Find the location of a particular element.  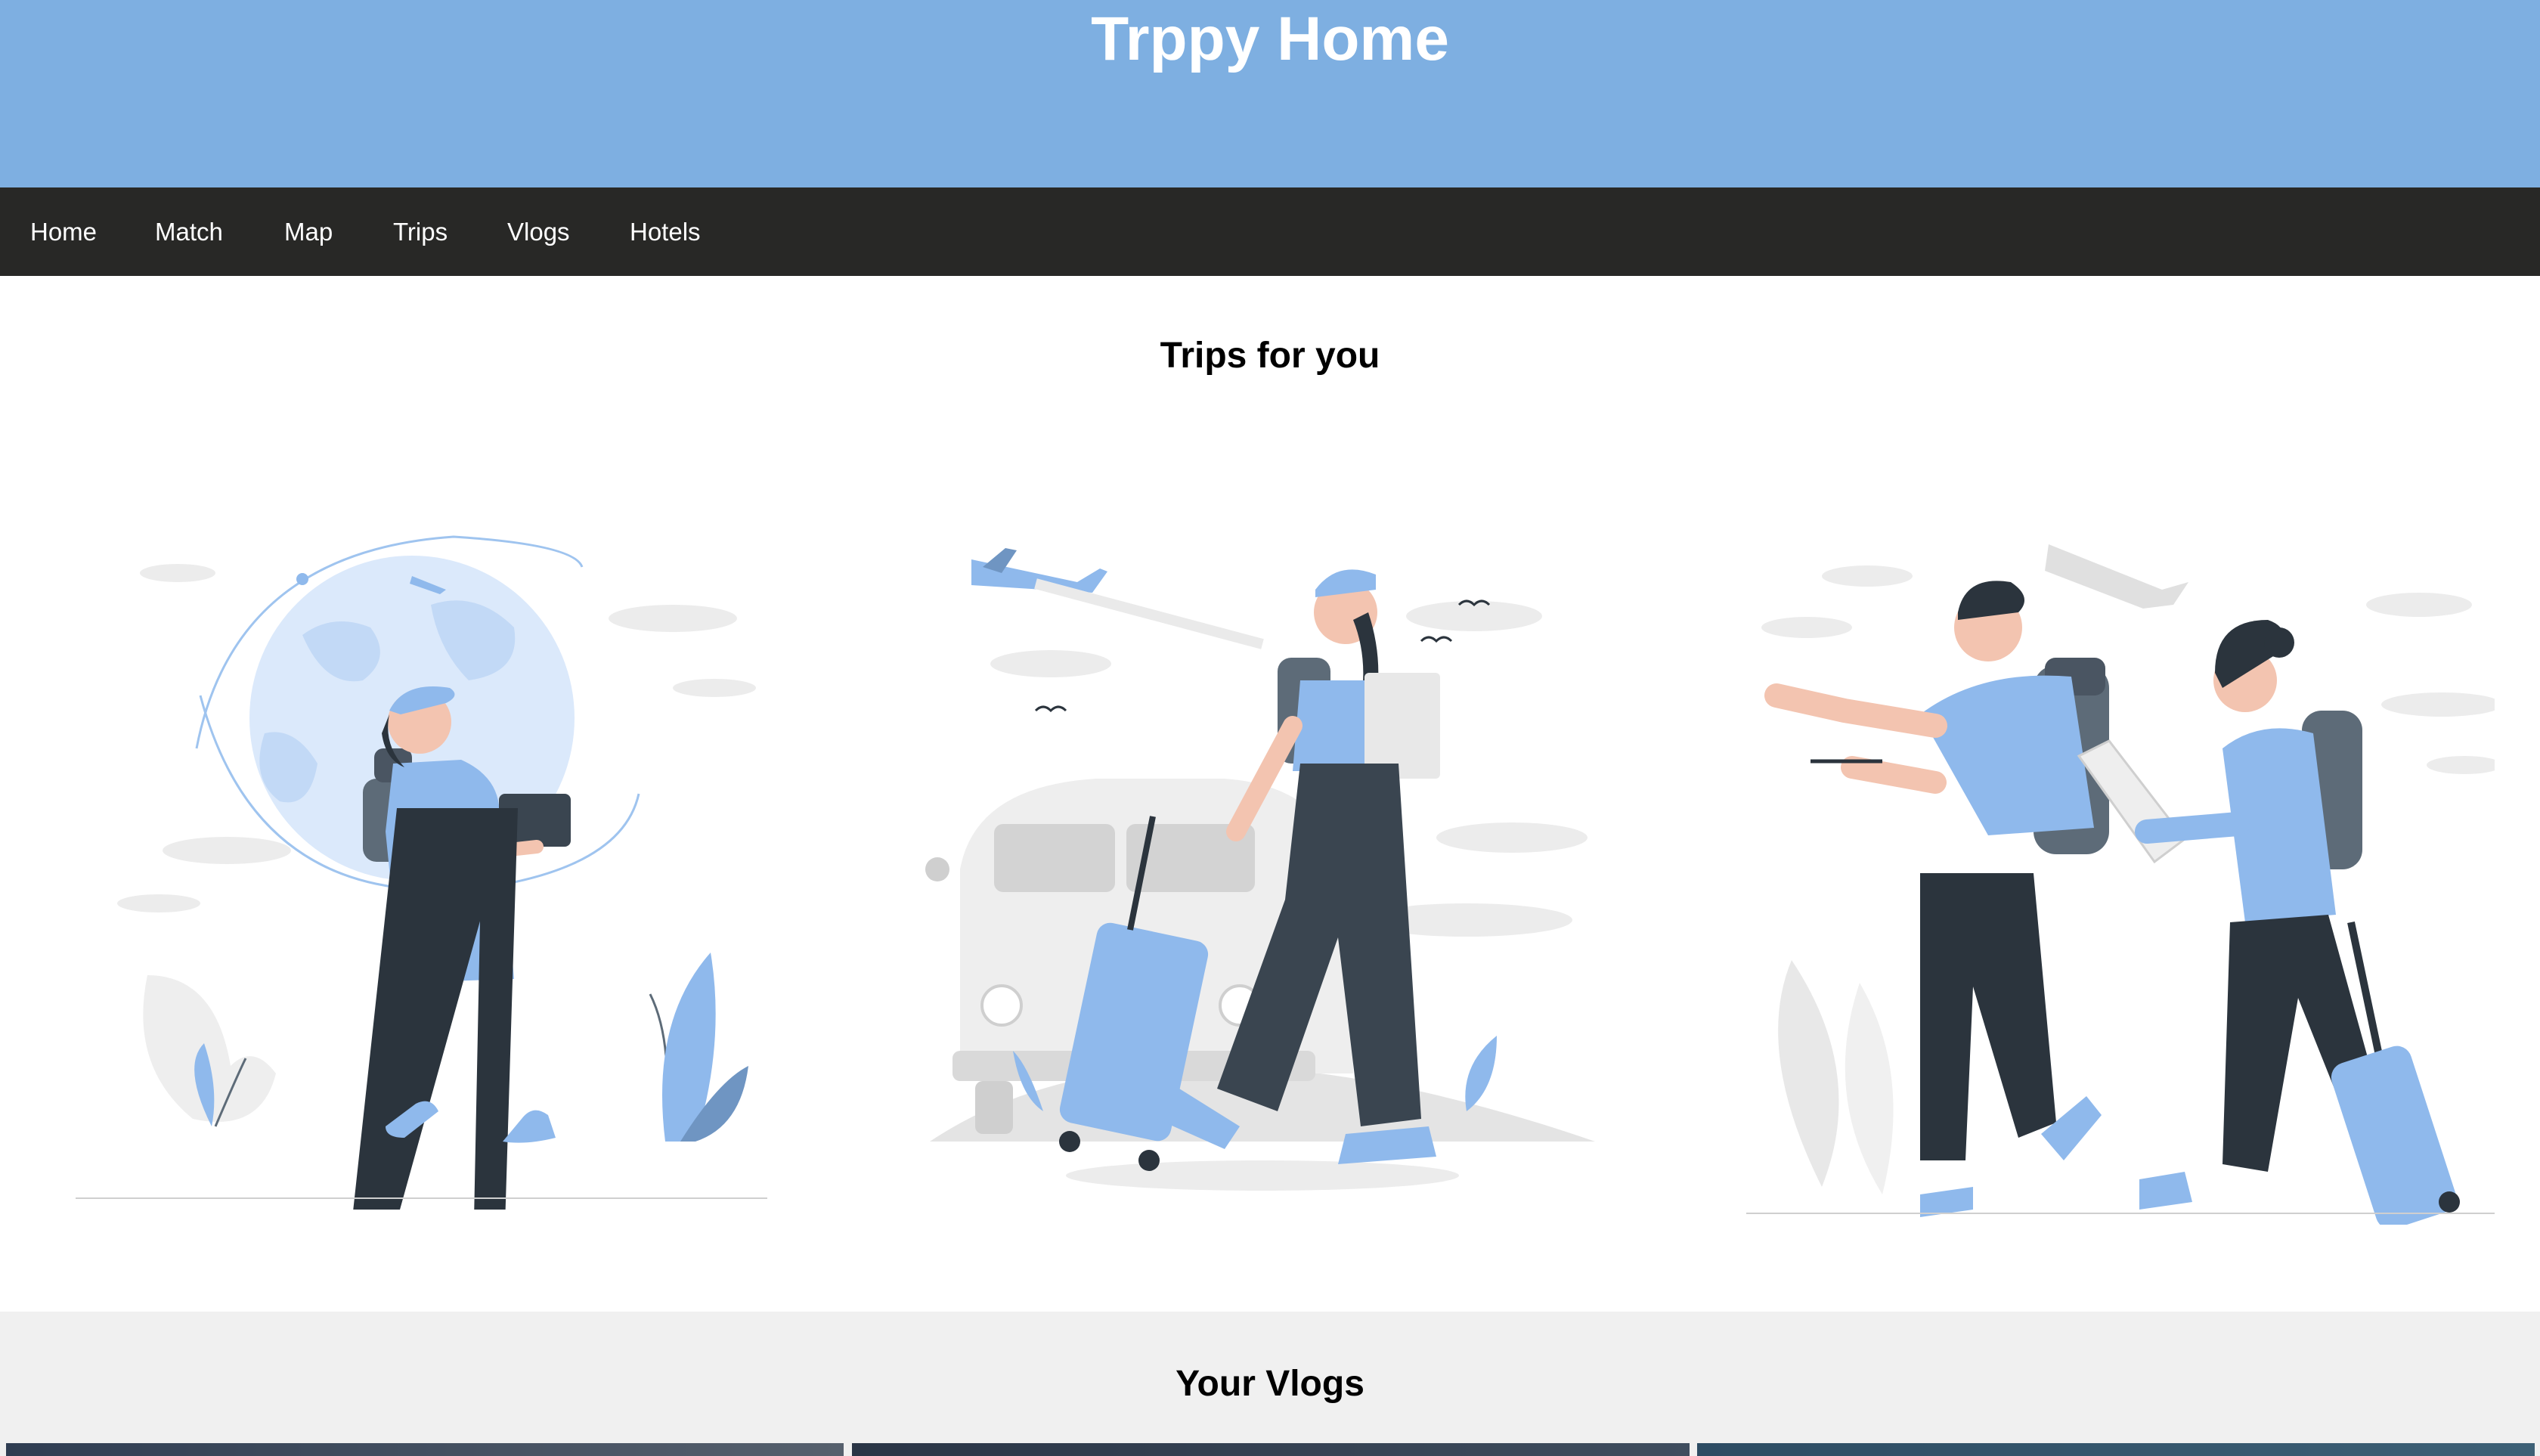

vlogs-section: Your Vlogs is located at coordinates (1270, 1384).